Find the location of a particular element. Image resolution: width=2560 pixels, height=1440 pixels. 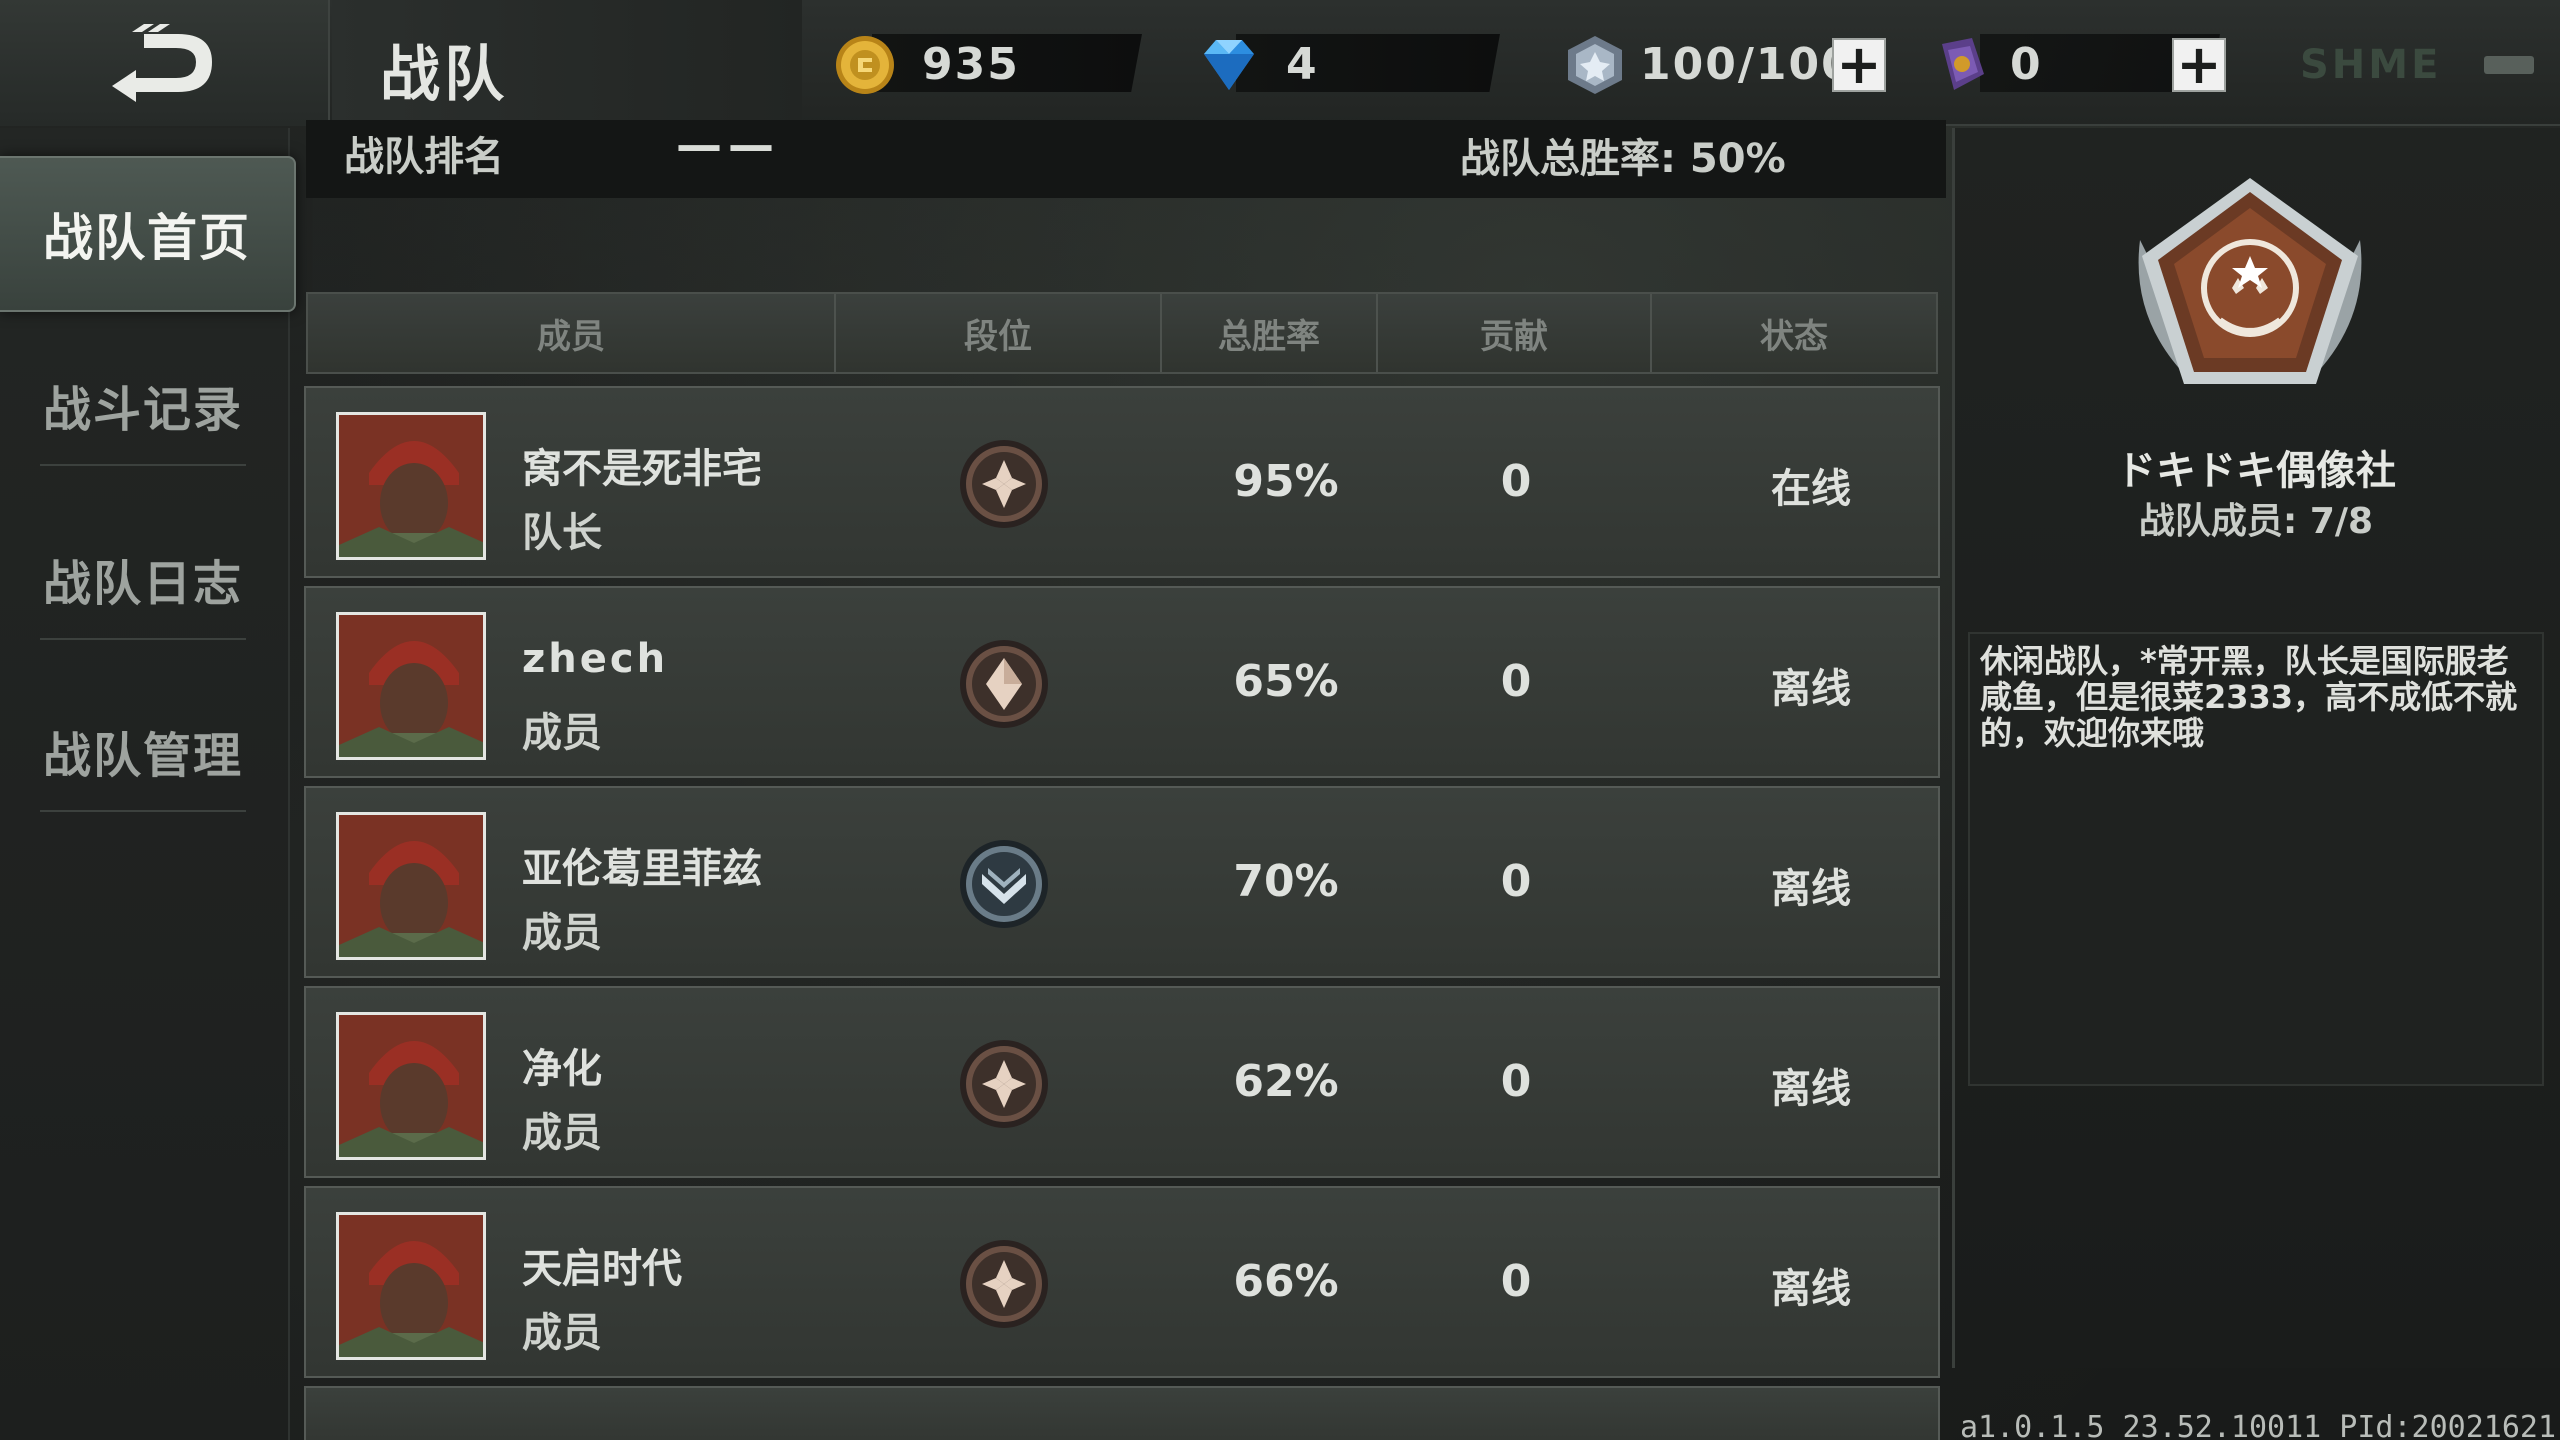

member-name: 净化 is located at coordinates (562, 1069).